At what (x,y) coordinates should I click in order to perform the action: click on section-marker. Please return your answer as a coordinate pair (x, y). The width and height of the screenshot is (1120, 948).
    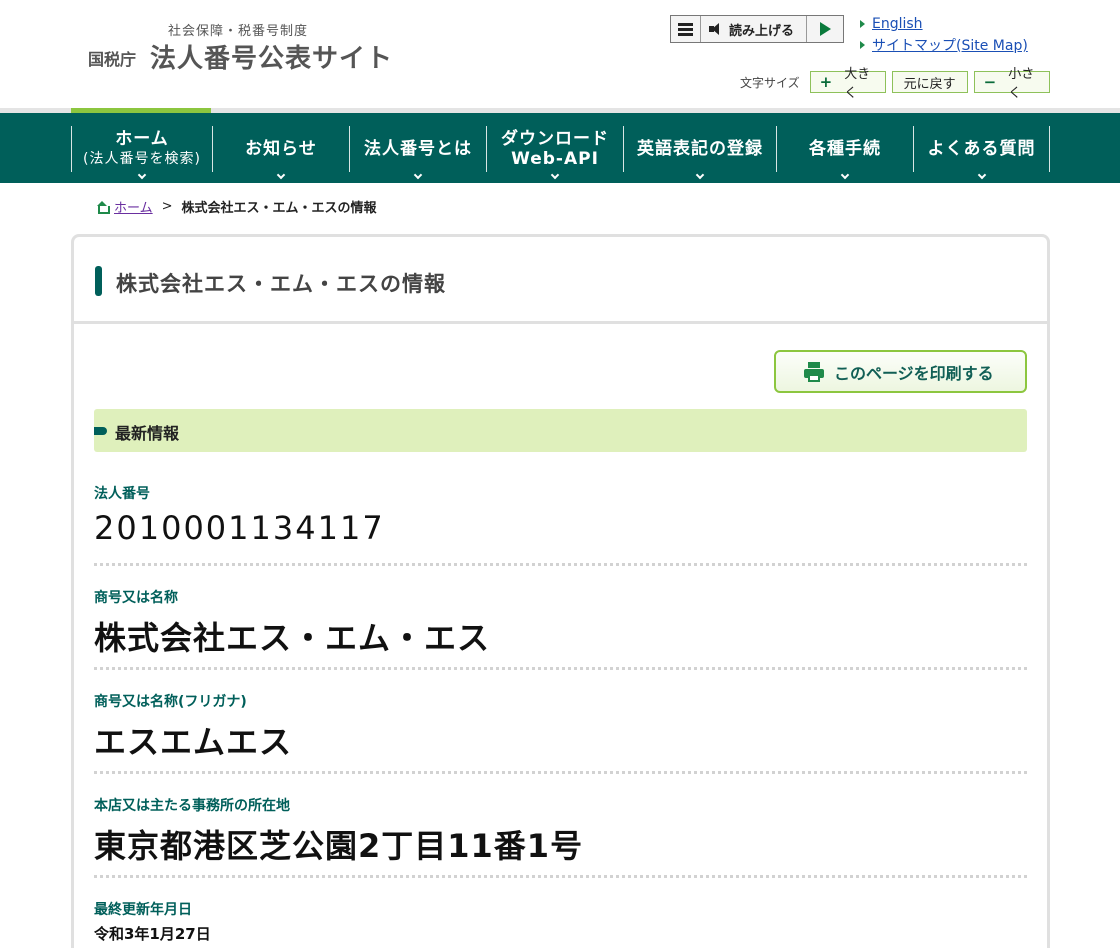
    Looking at the image, I should click on (100, 431).